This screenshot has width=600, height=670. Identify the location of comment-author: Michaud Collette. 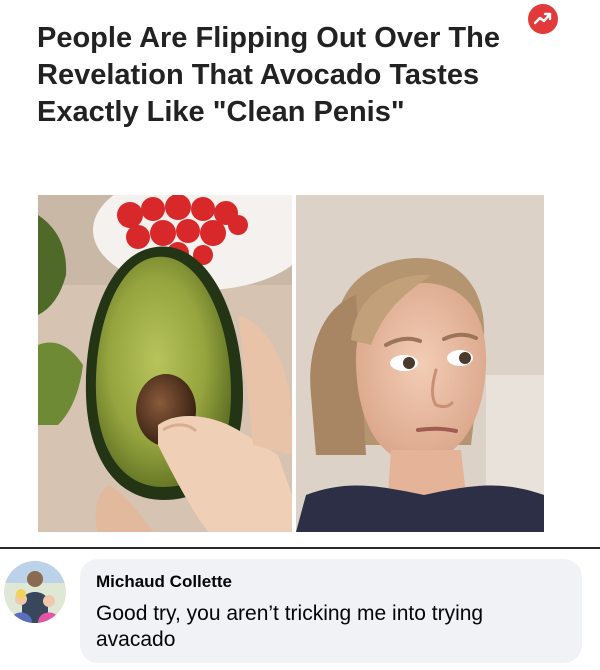
(164, 582).